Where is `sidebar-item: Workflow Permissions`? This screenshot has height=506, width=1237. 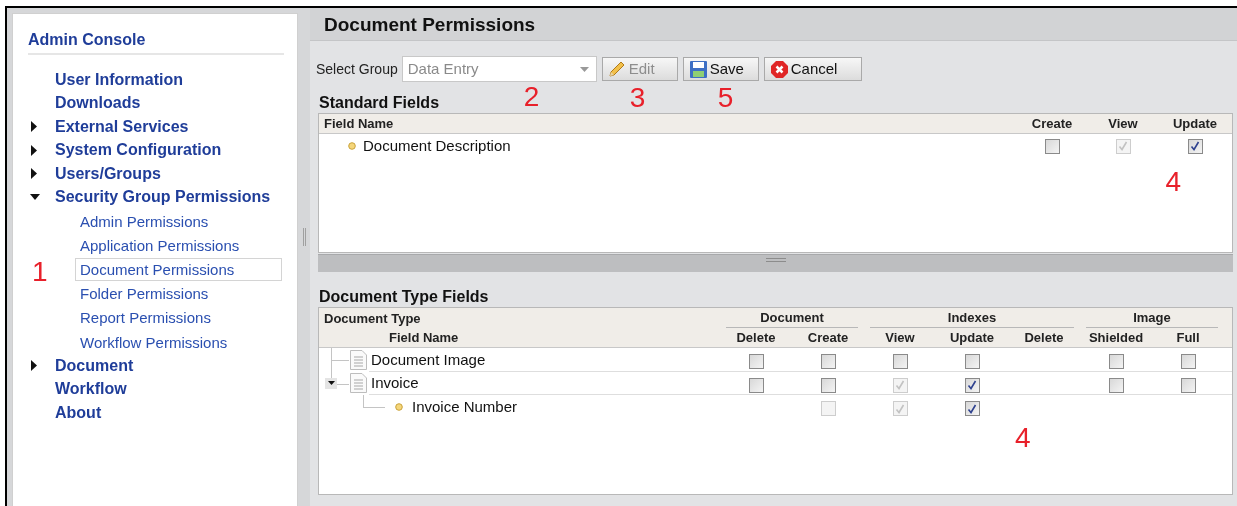
sidebar-item: Workflow Permissions is located at coordinates (154, 342).